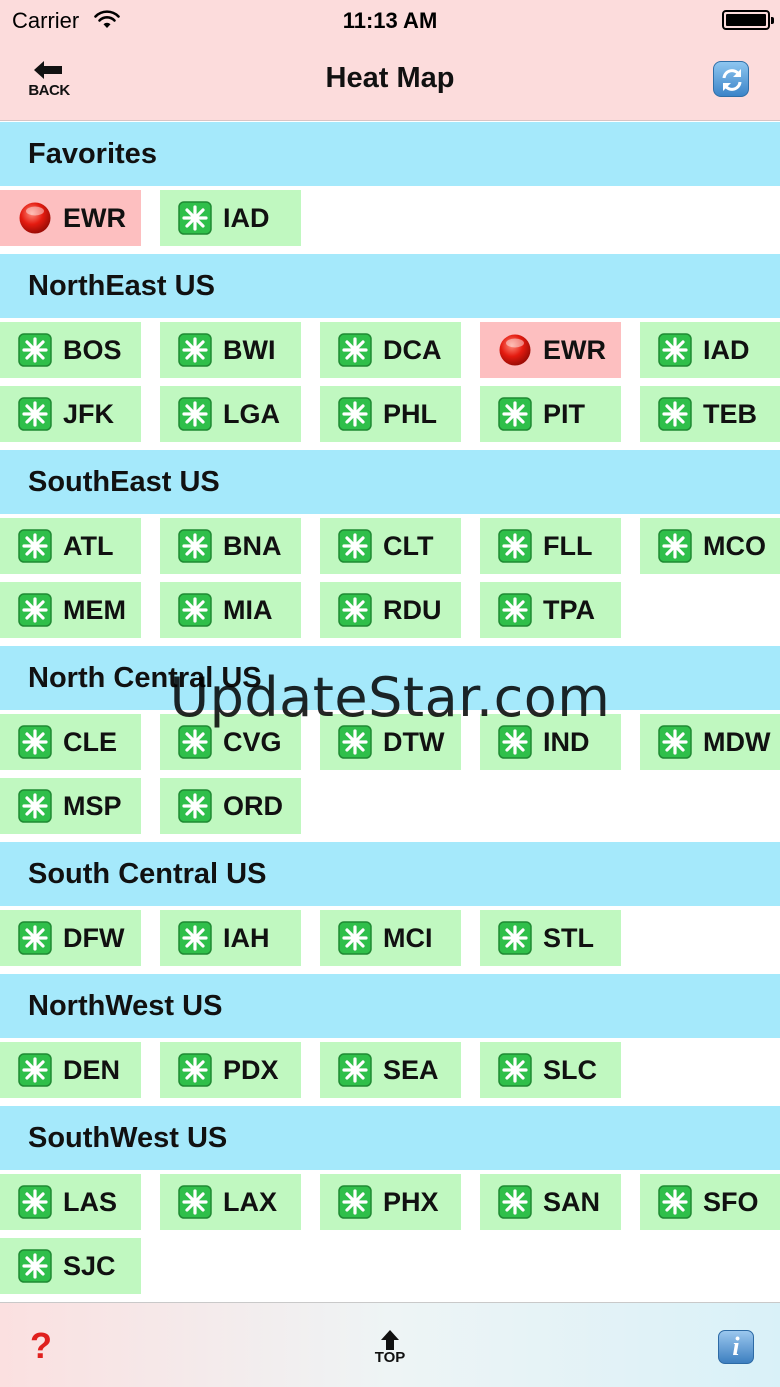  What do you see at coordinates (89, 1265) in the screenshot?
I see `airport-code: SJC` at bounding box center [89, 1265].